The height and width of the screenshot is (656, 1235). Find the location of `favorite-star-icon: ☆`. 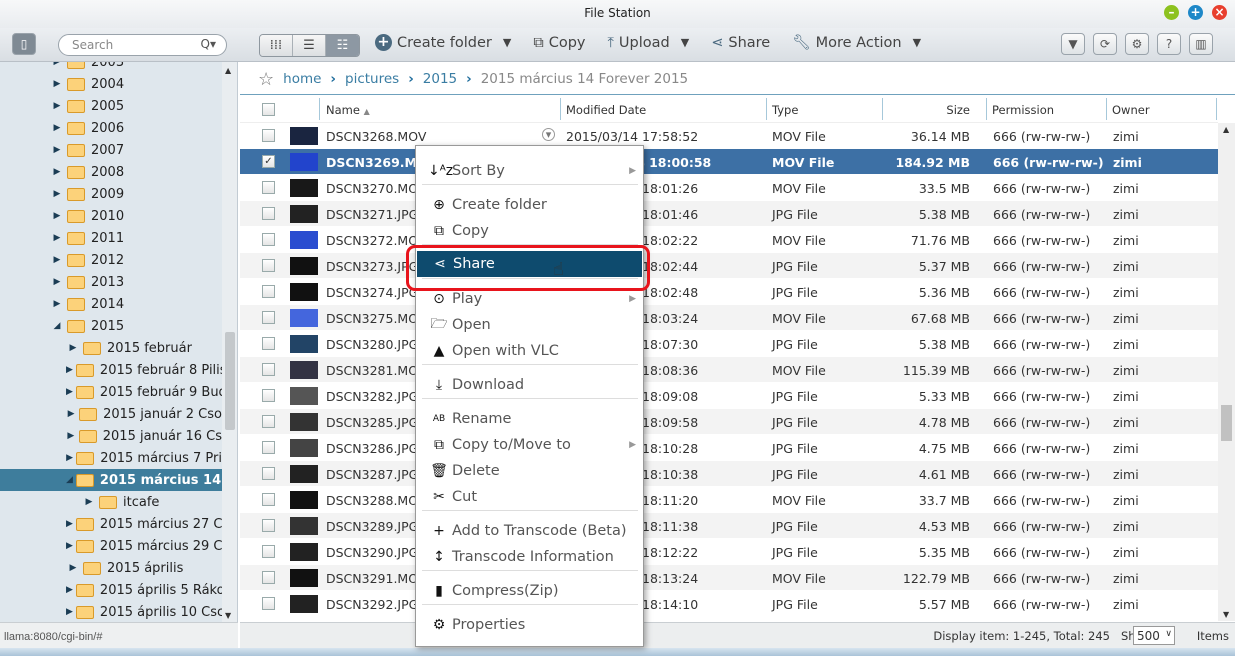

favorite-star-icon: ☆ is located at coordinates (266, 79).